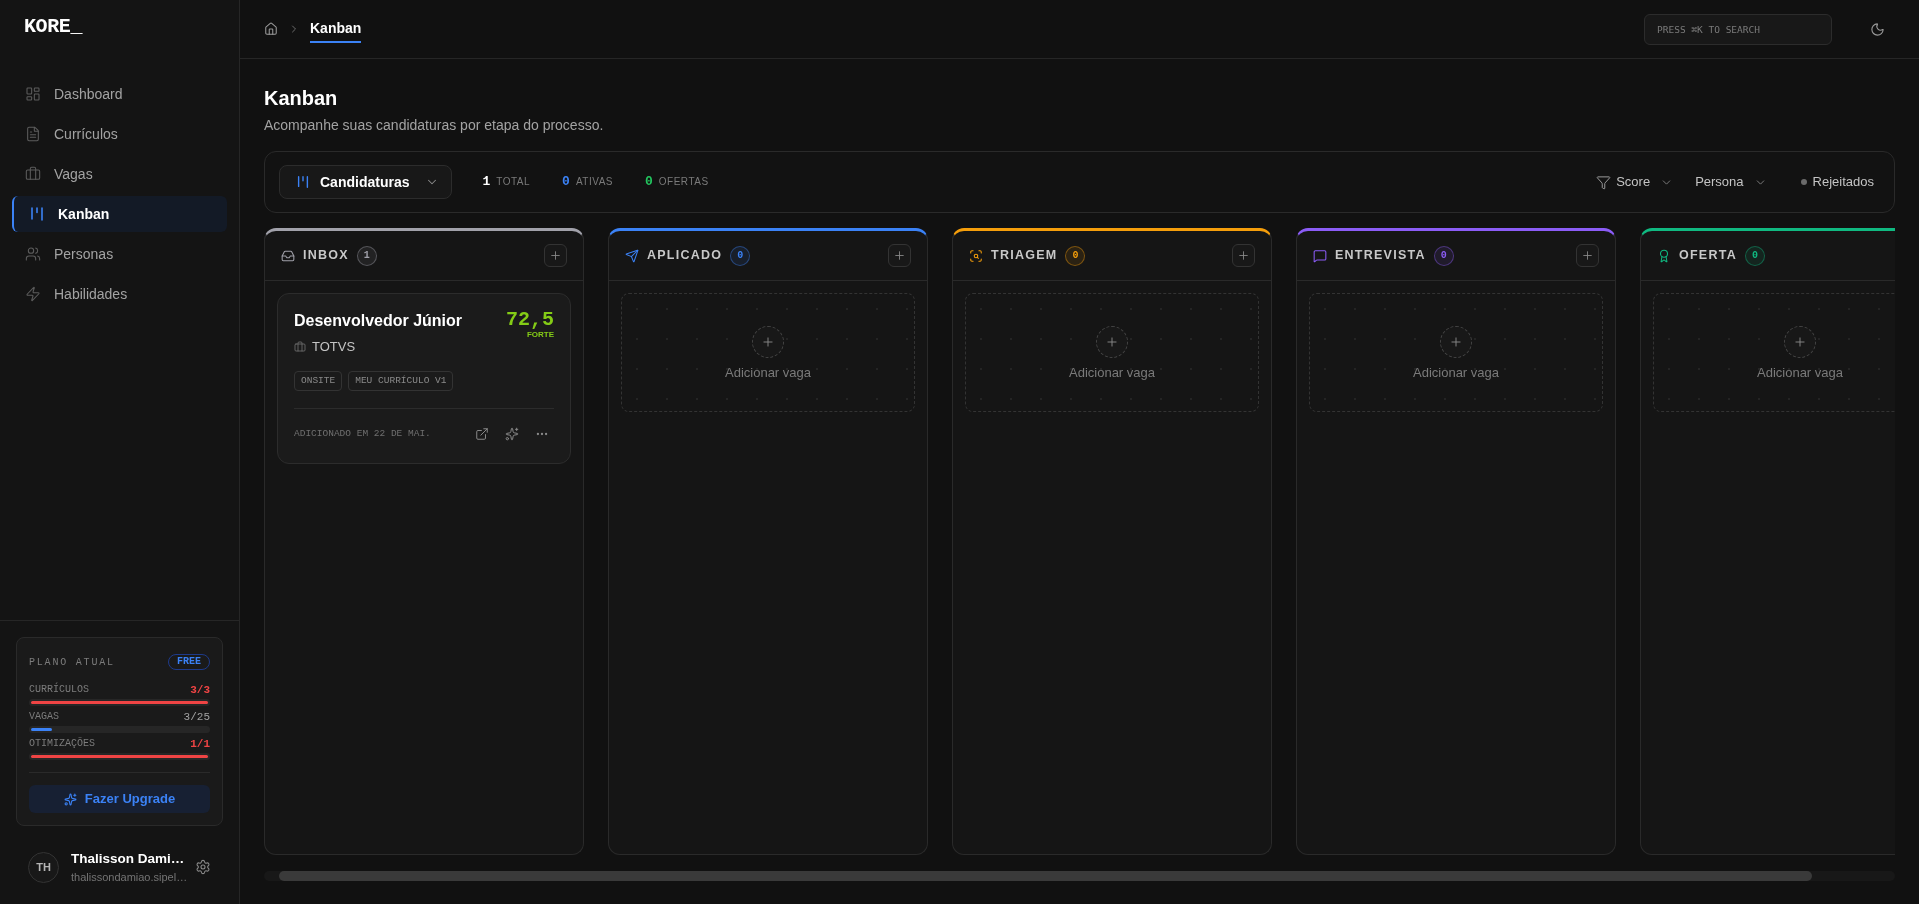  Describe the element at coordinates (119, 94) in the screenshot. I see `sidebar-item: Dashboard` at that location.